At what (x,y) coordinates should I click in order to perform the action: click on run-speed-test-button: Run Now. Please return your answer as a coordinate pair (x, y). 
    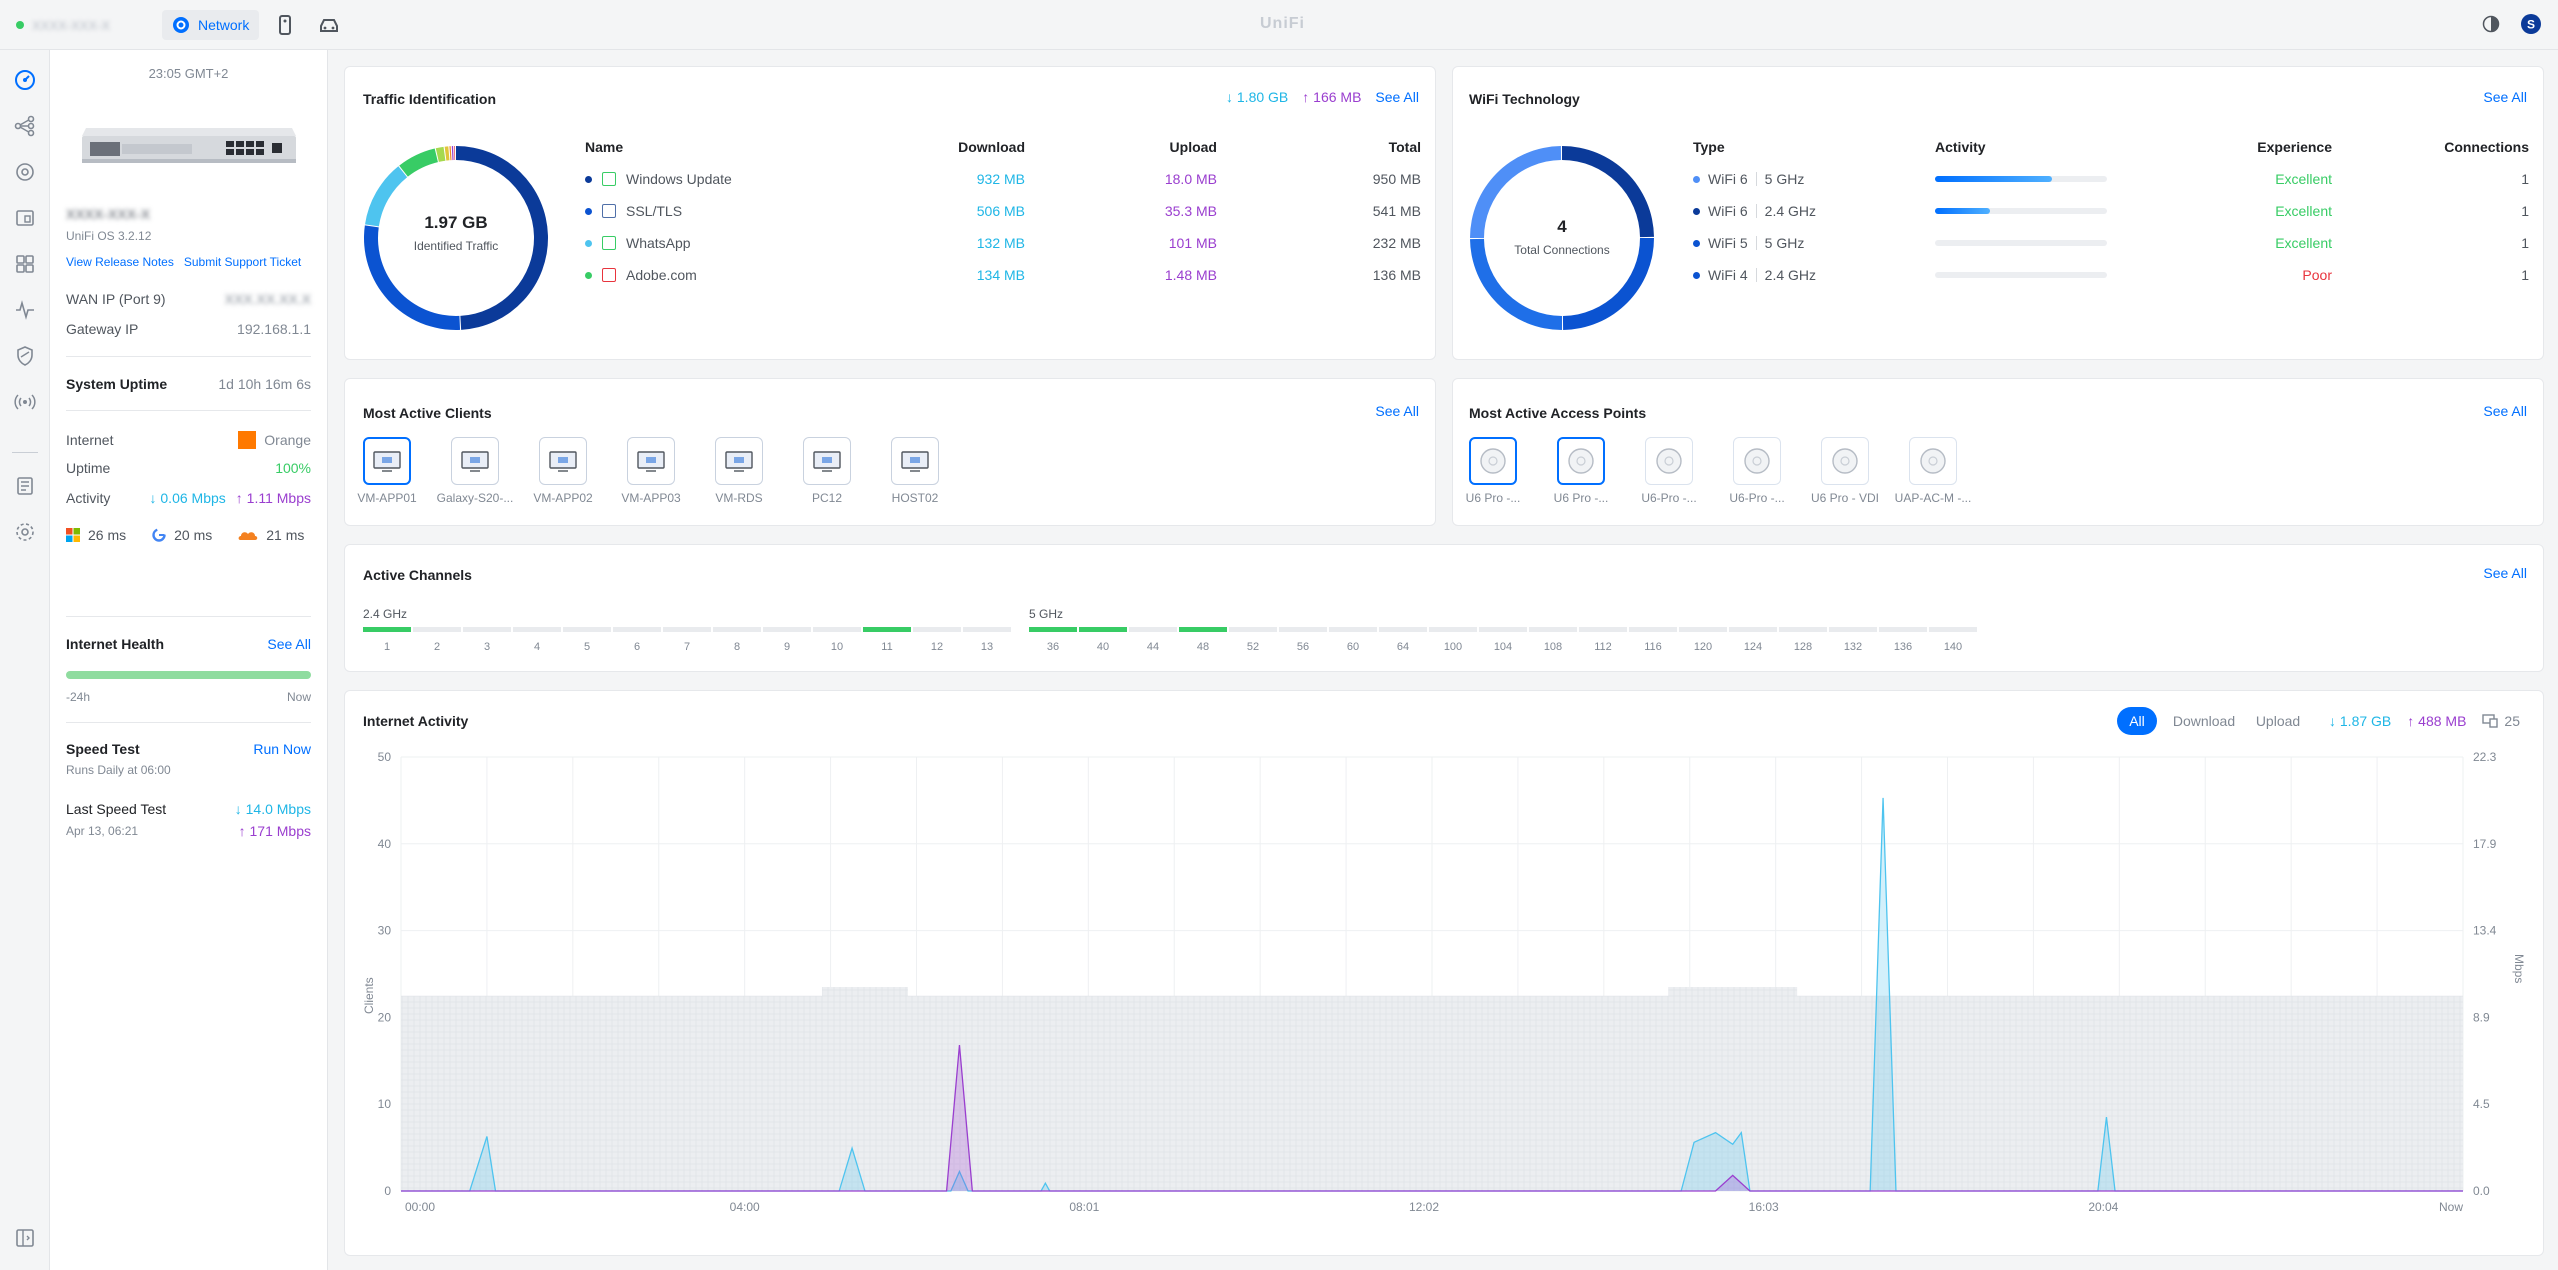
    Looking at the image, I should click on (282, 749).